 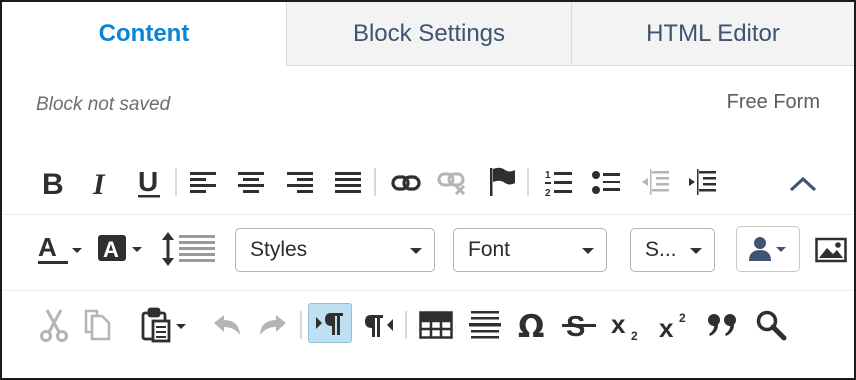 What do you see at coordinates (122, 250) in the screenshot?
I see `background-color-icon: A` at bounding box center [122, 250].